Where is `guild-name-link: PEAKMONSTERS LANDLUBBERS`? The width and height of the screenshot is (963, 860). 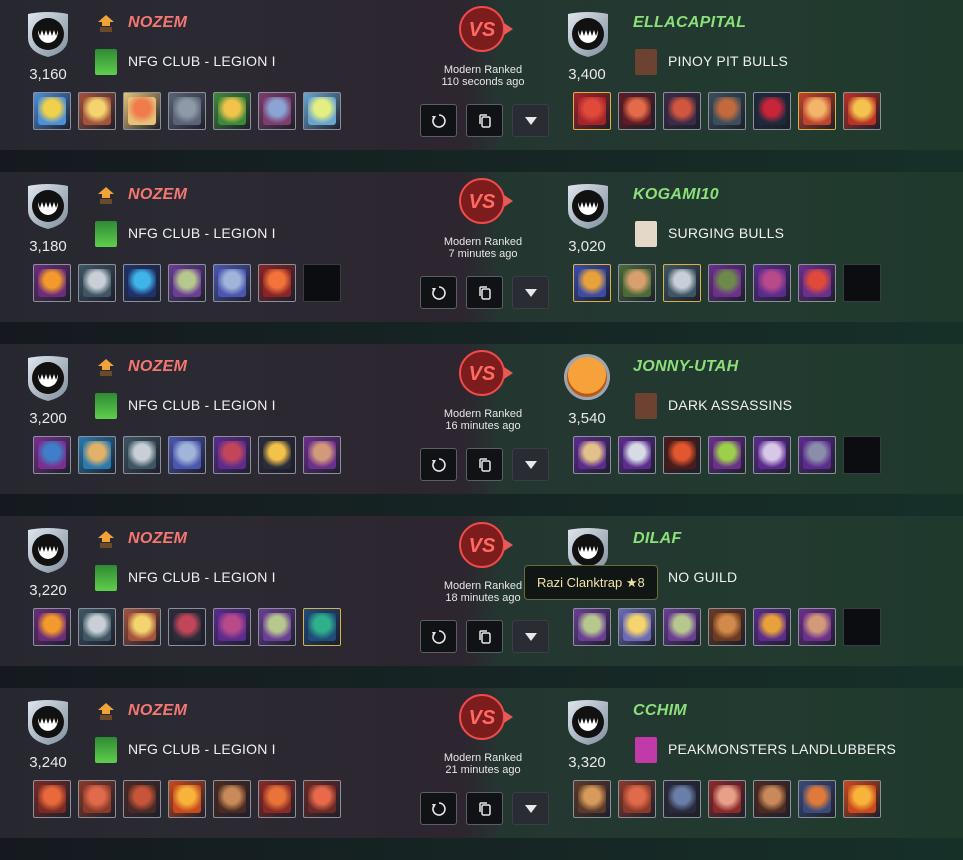 guild-name-link: PEAKMONSTERS LANDLUBBERS is located at coordinates (782, 749).